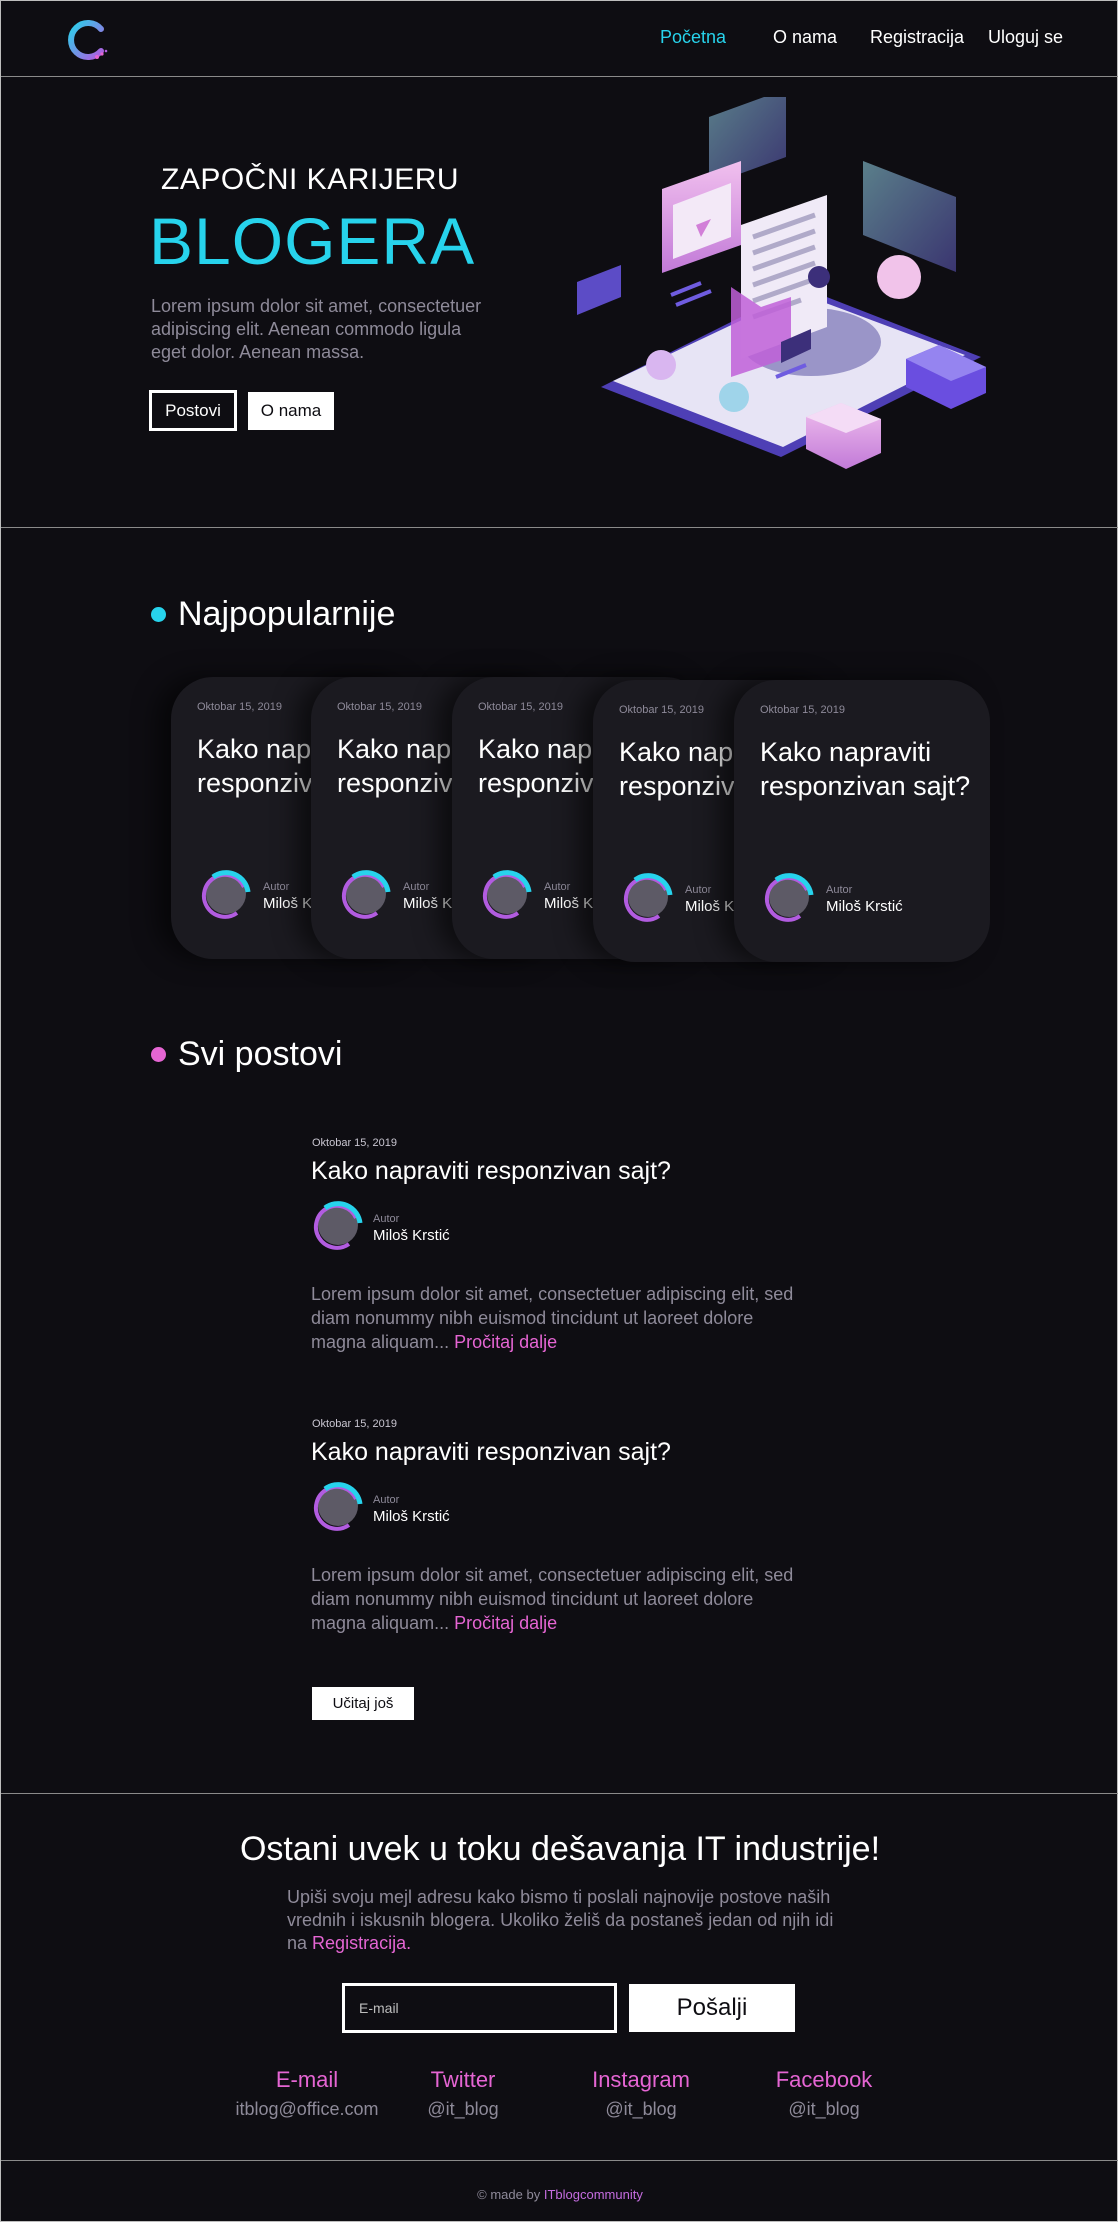 The height and width of the screenshot is (2222, 1118). I want to click on posts-button: Postovi, so click(193, 410).